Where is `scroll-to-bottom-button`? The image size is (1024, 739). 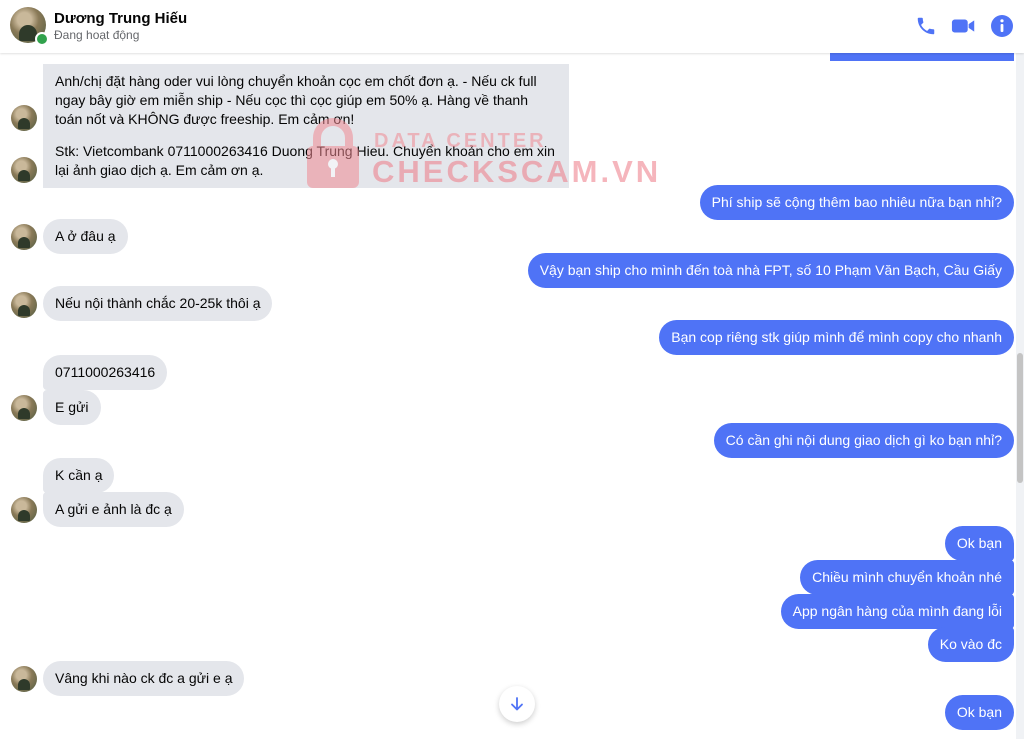
scroll-to-bottom-button is located at coordinates (517, 704).